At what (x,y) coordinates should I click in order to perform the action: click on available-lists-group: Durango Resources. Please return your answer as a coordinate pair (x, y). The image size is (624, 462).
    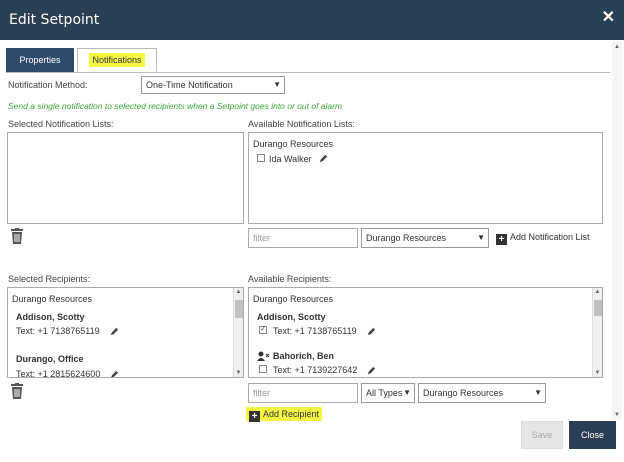
    Looking at the image, I should click on (293, 144).